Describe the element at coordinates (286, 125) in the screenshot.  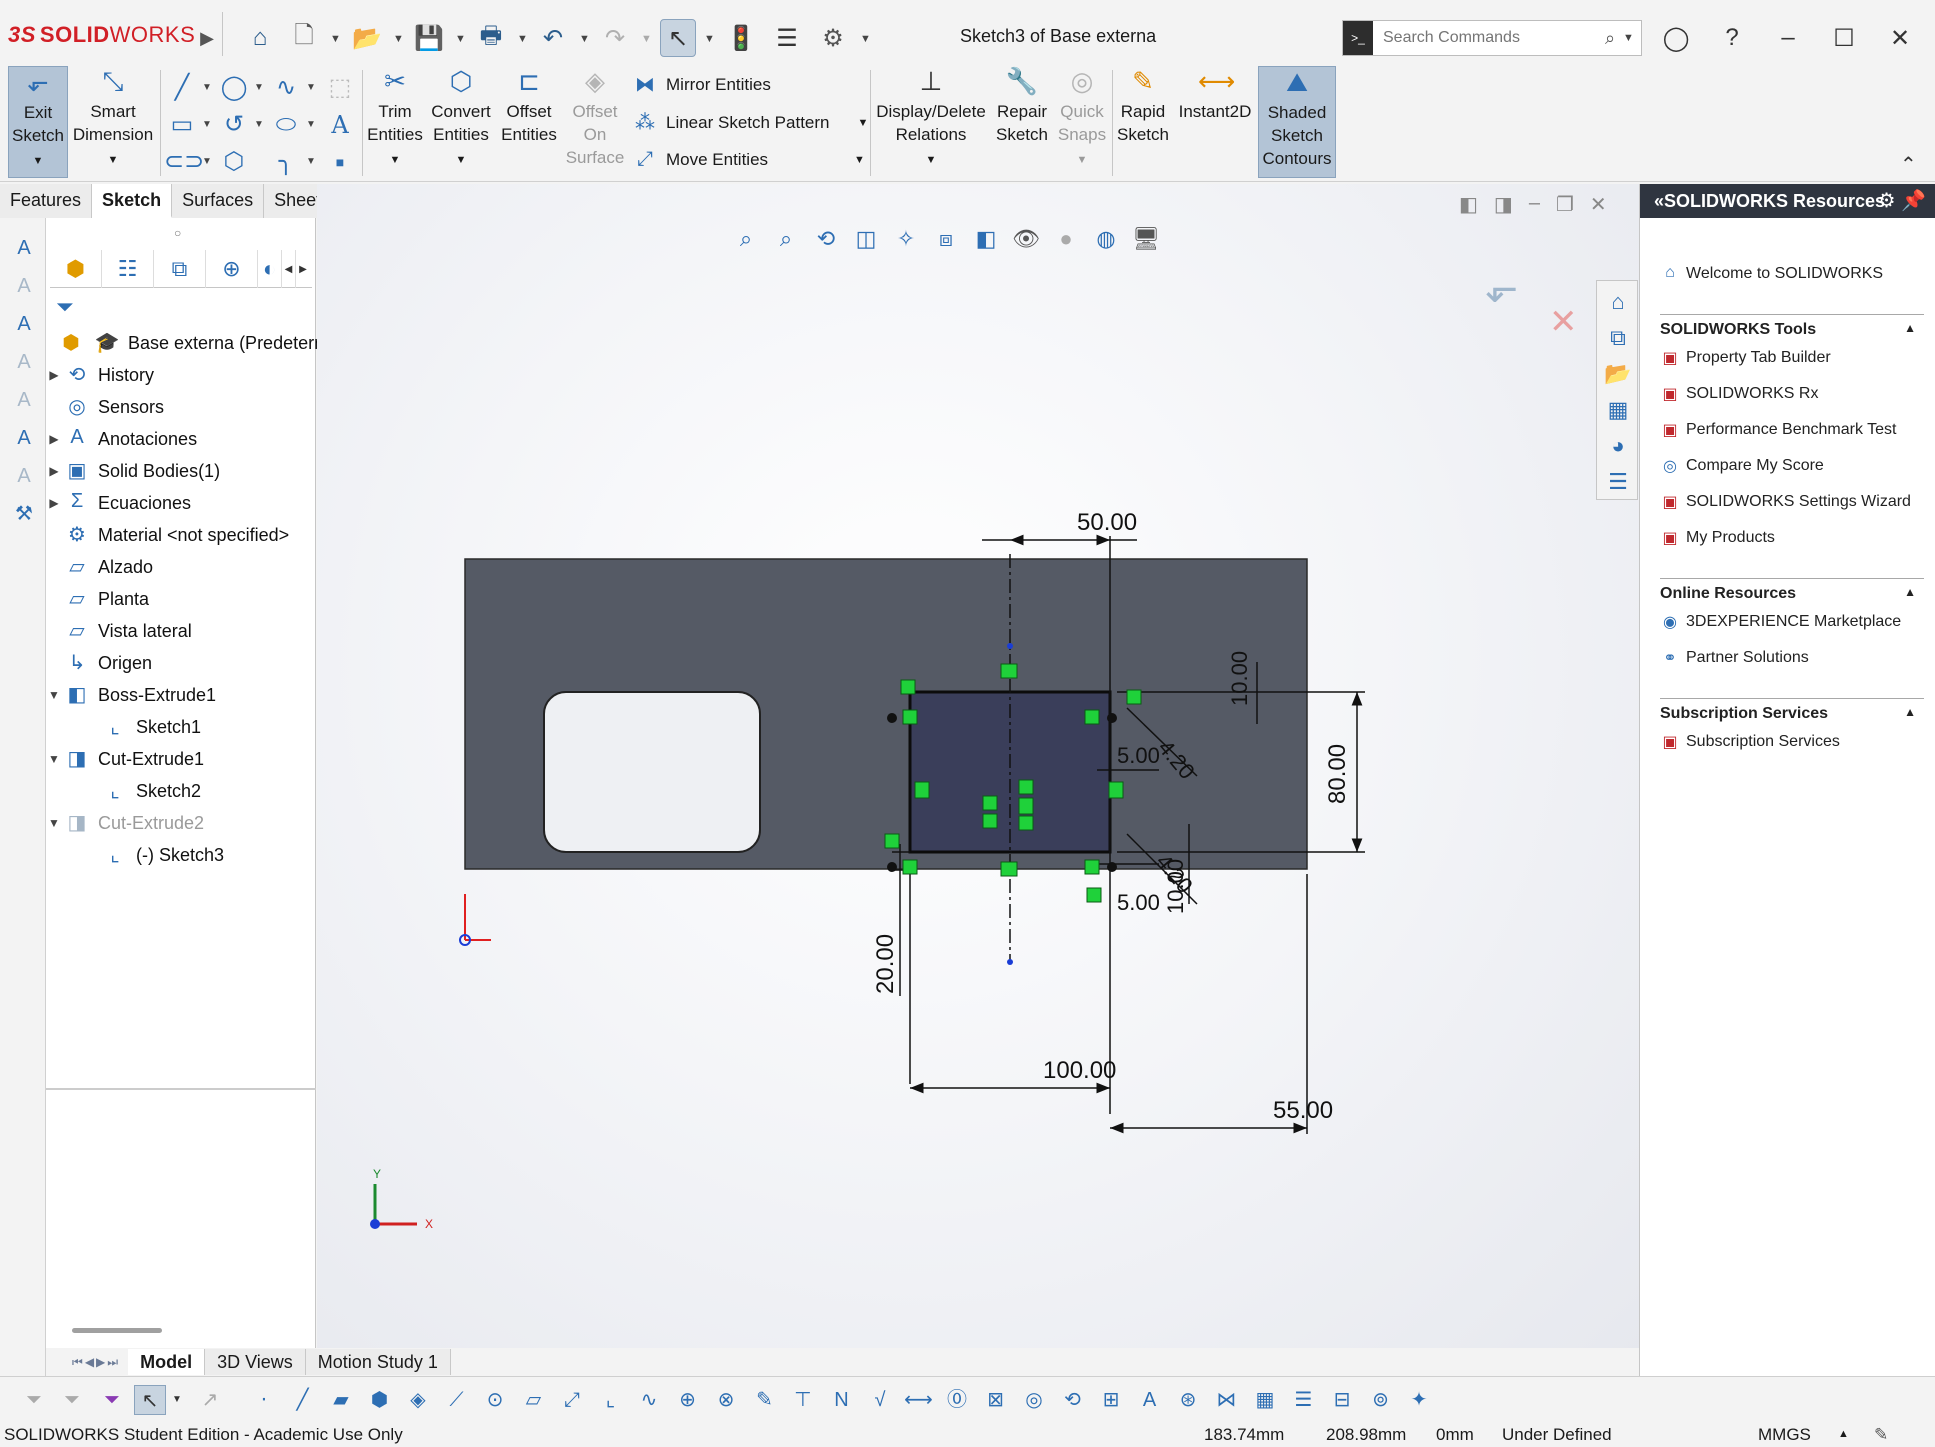
I see `ellipse-tool-icon: ⬭` at that location.